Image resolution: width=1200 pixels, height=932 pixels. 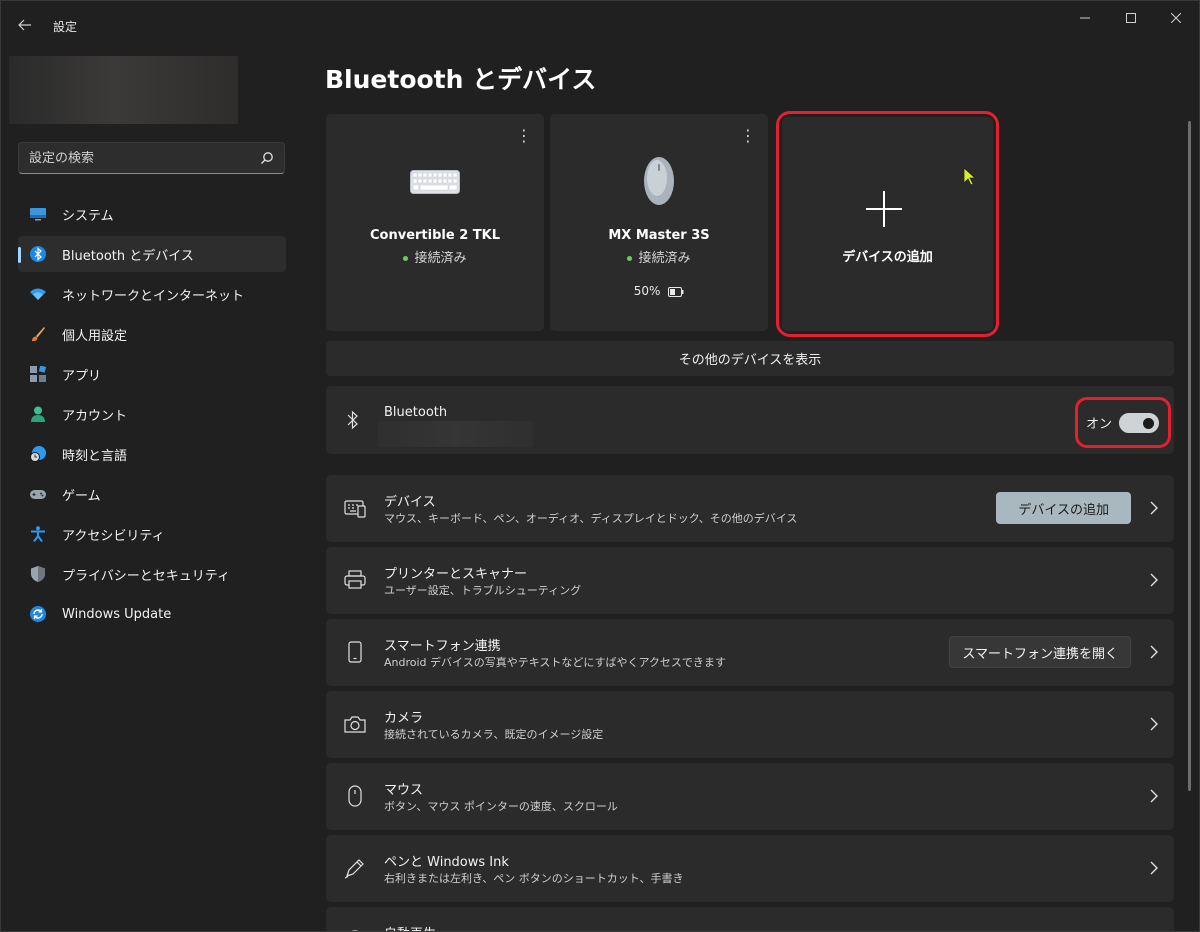 I want to click on sidebar-item-network: ネットワークとインターネット, so click(x=152, y=294).